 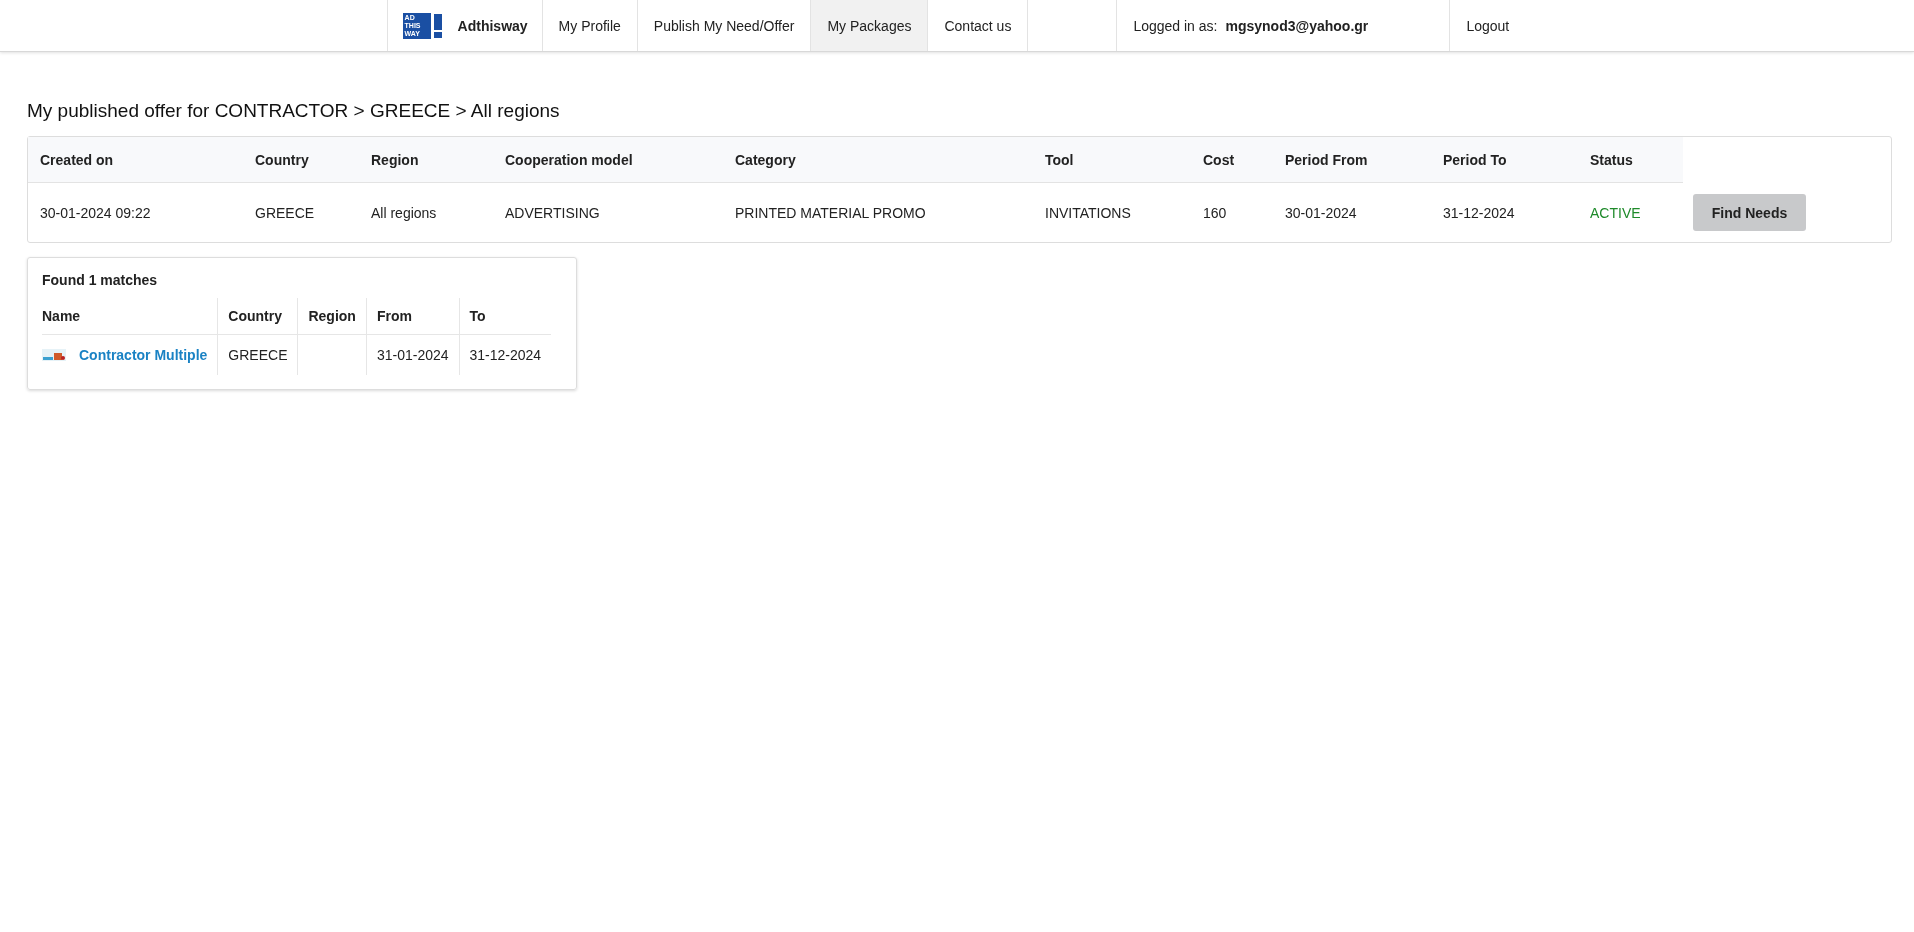 What do you see at coordinates (1112, 160) in the screenshot?
I see `column-header: Tool` at bounding box center [1112, 160].